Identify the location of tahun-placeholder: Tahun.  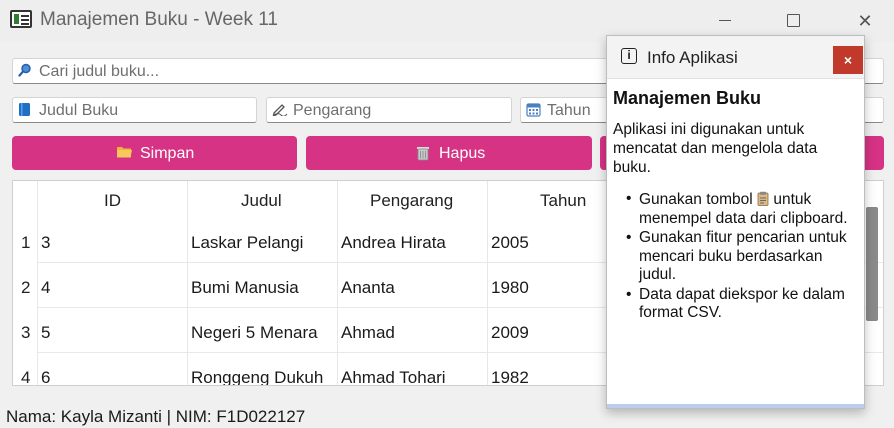
(569, 110).